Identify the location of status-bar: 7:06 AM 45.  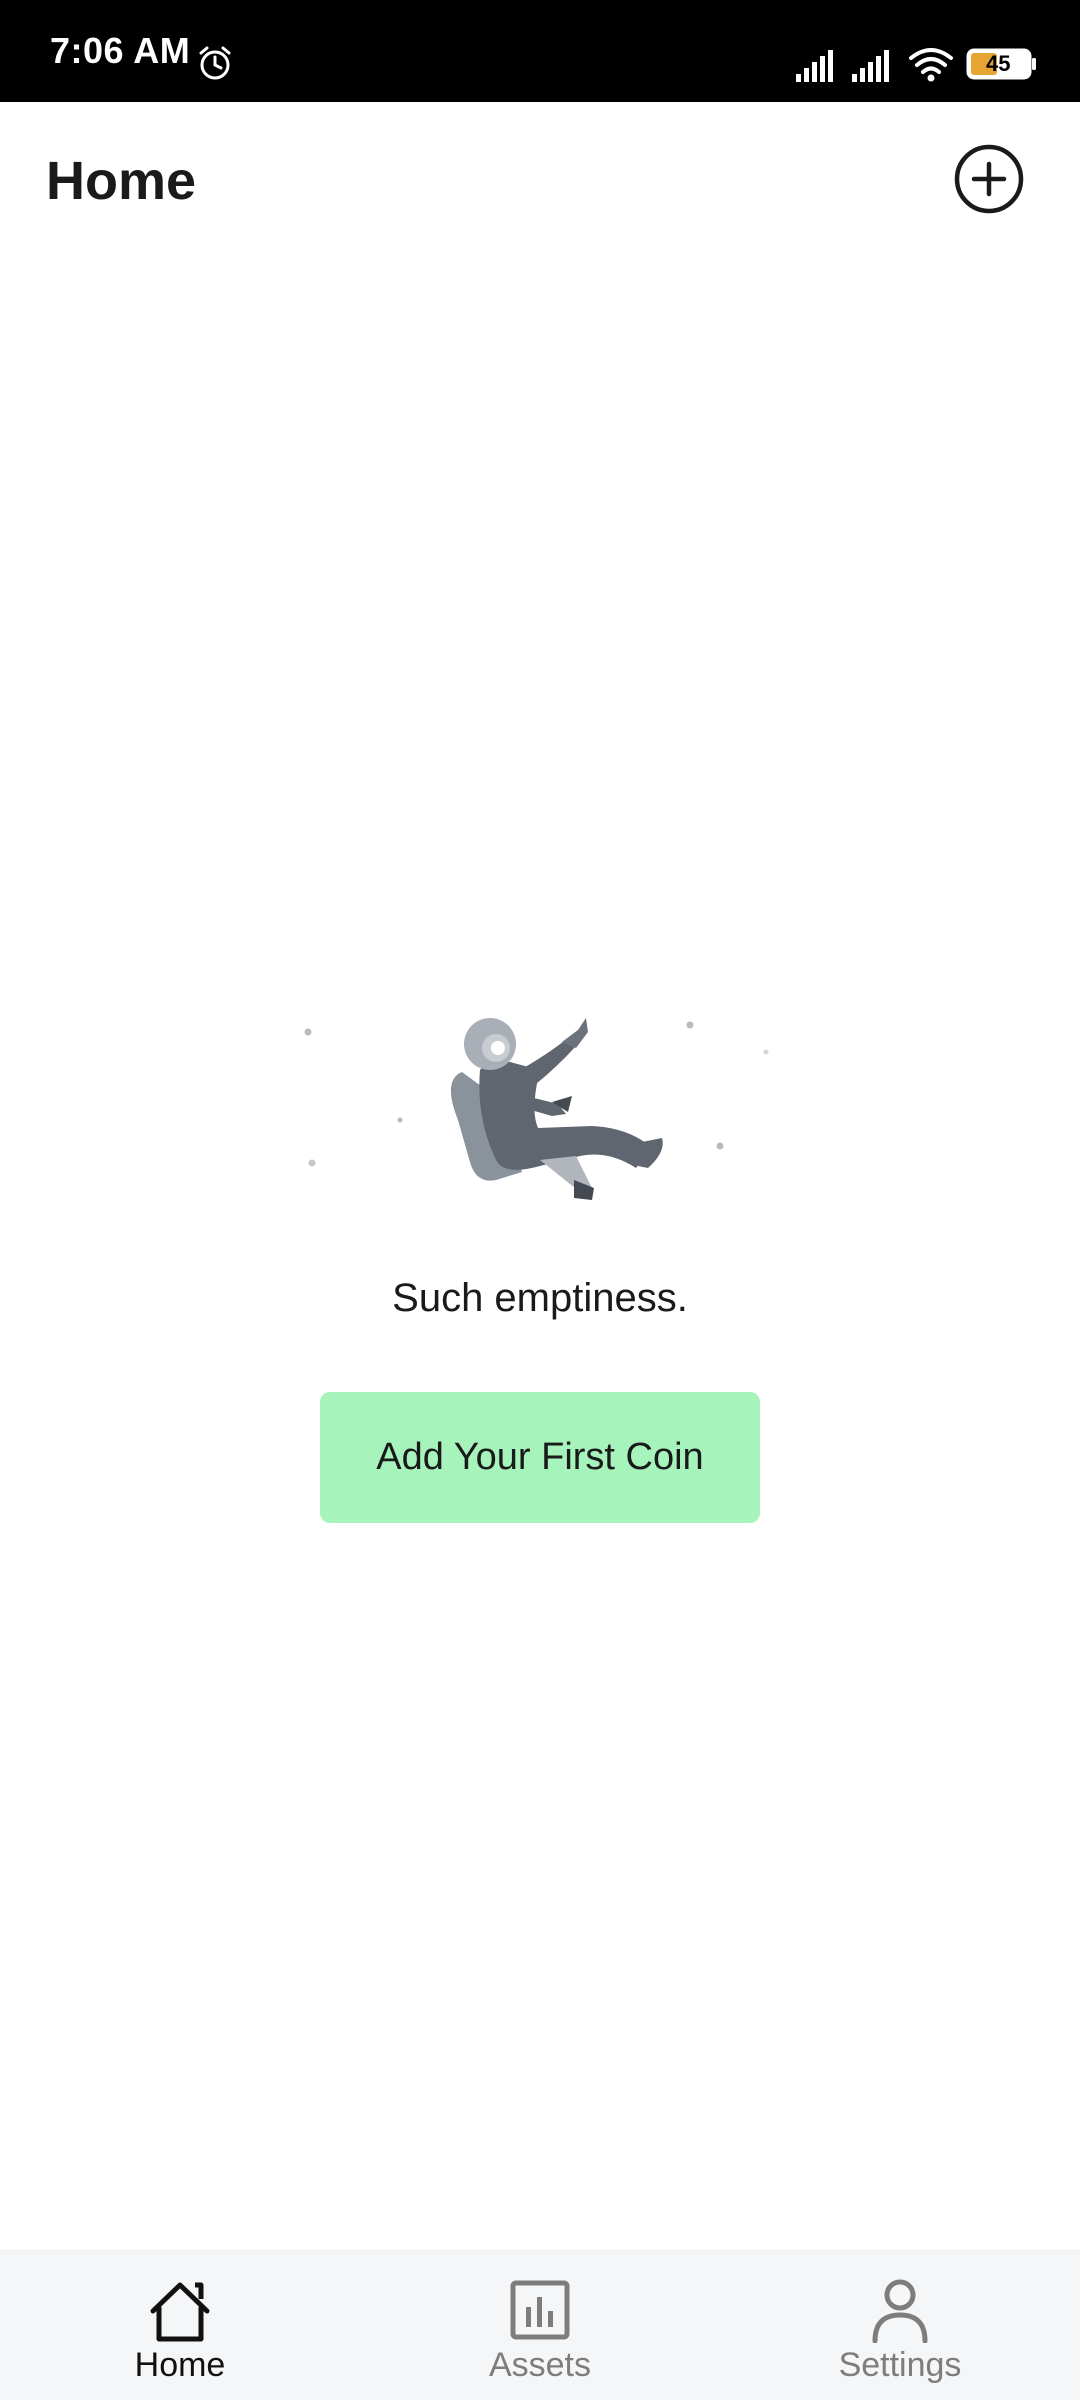
(540, 51).